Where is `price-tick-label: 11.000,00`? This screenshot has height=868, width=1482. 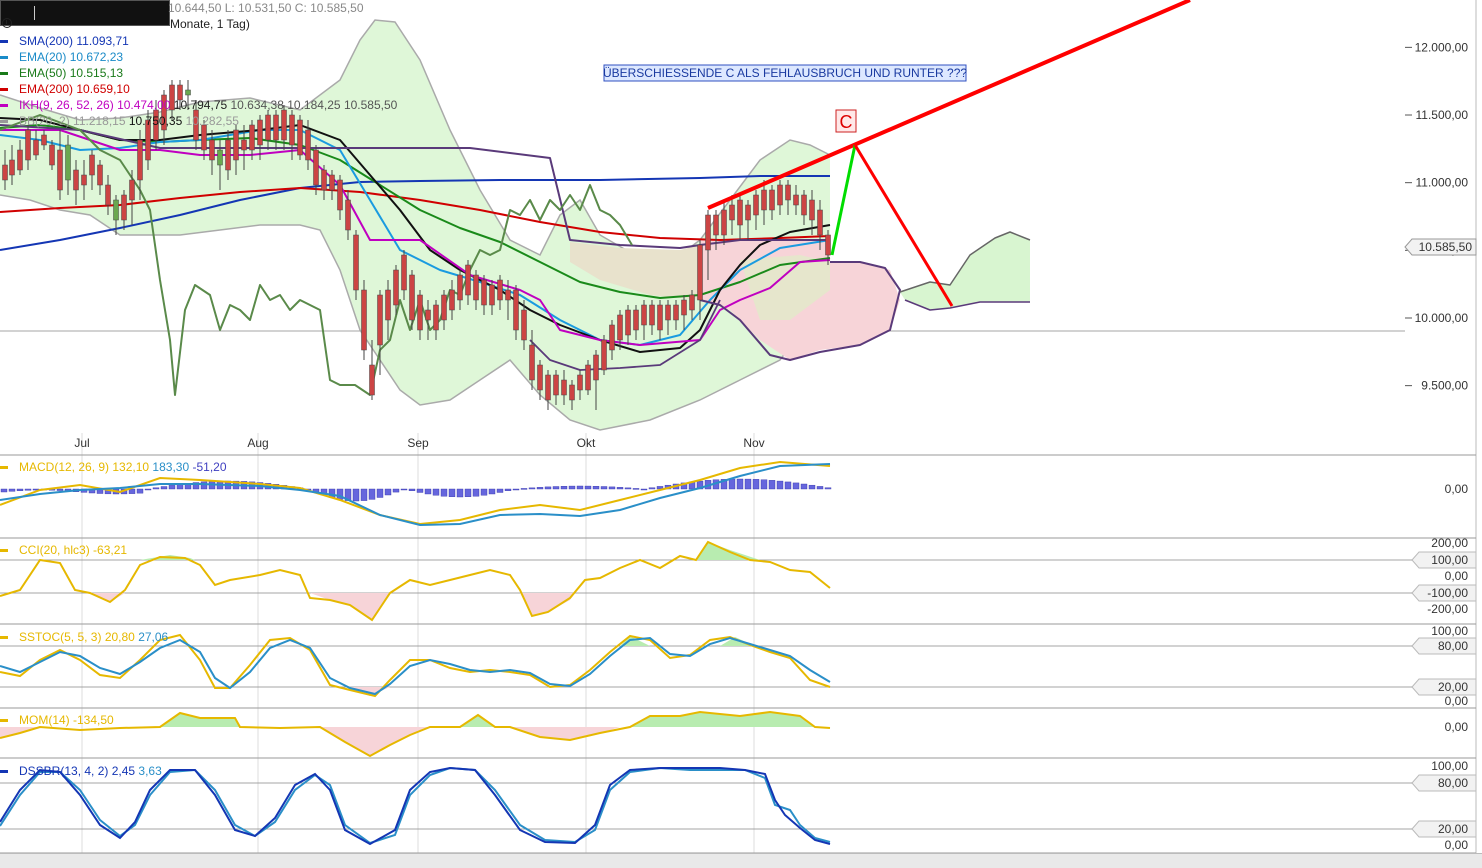
price-tick-label: 11.000,00 is located at coordinates (1442, 183).